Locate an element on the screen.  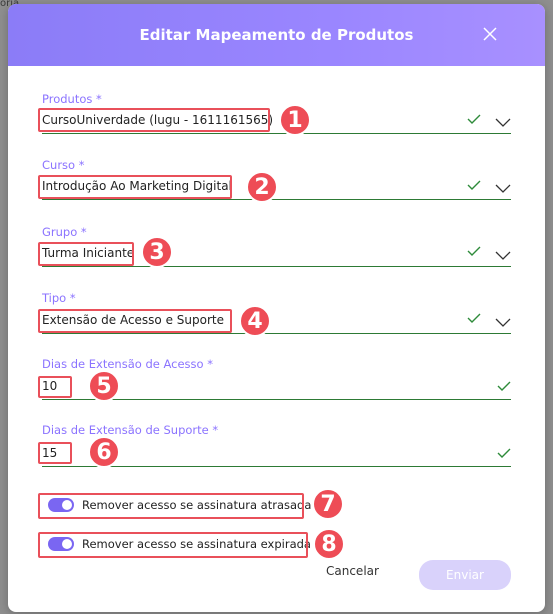
step-badge-3: 3 is located at coordinates (157, 252).